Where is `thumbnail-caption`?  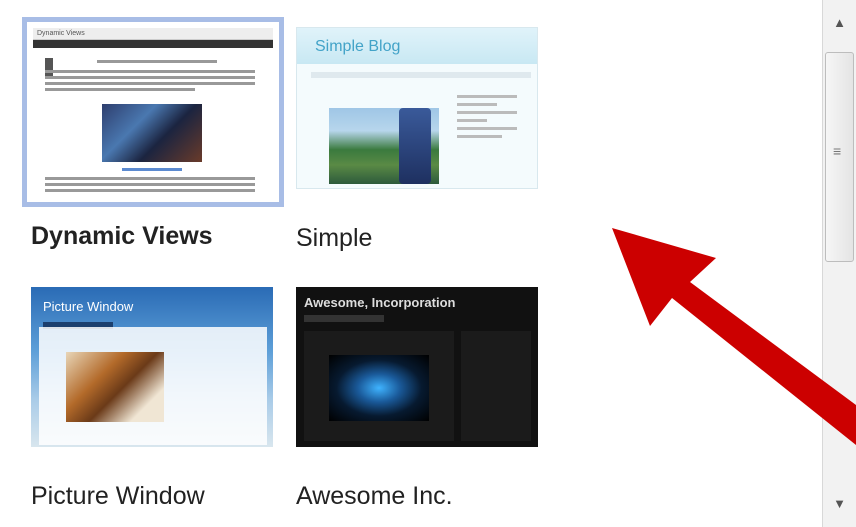 thumbnail-caption is located at coordinates (152, 169).